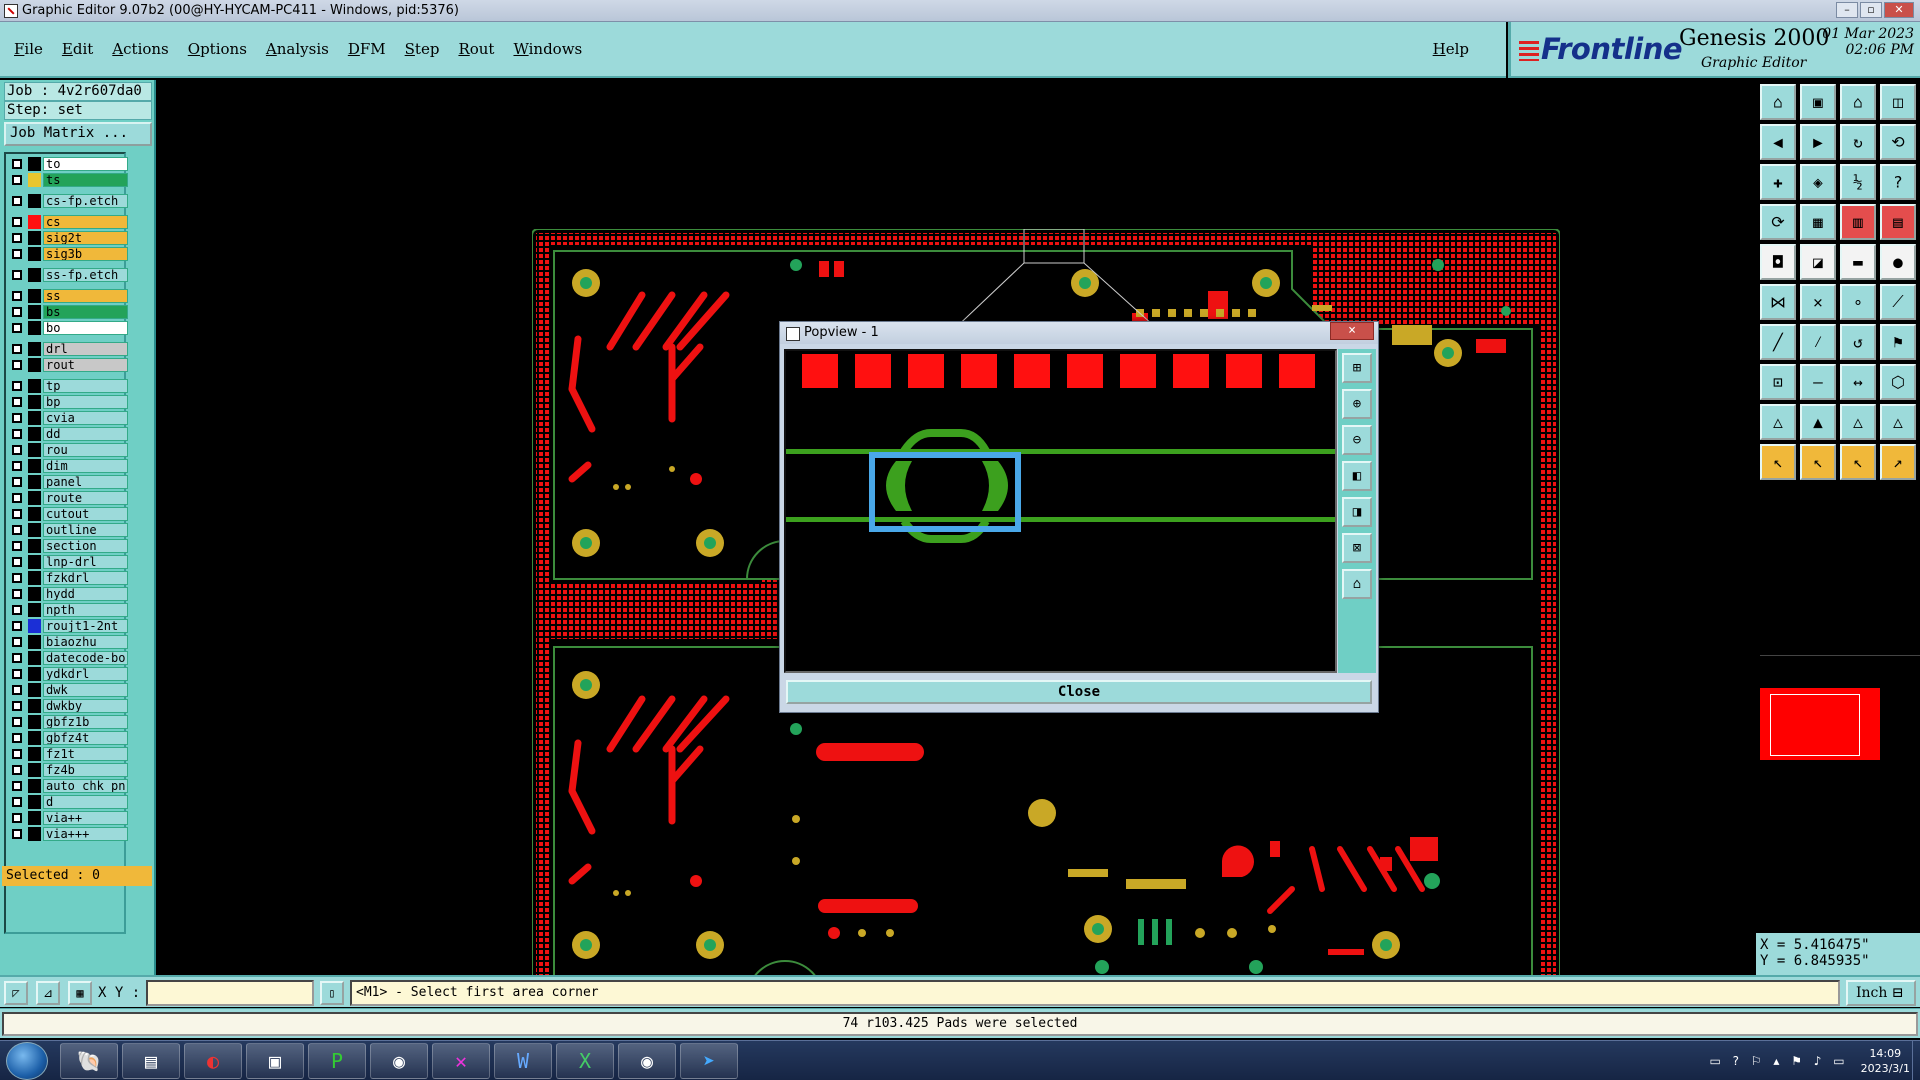  Describe the element at coordinates (1898, 182) in the screenshot. I see `help-icon: ?` at that location.